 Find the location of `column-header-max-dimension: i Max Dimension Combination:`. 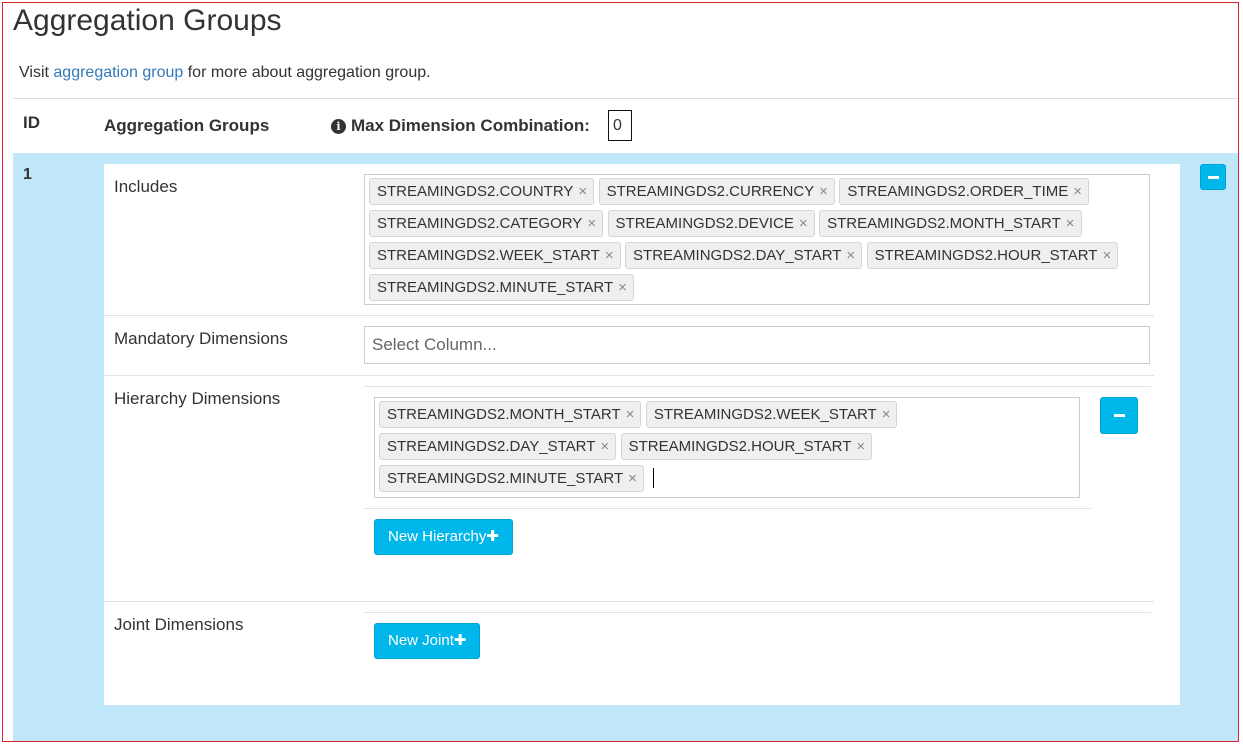

column-header-max-dimension: i Max Dimension Combination: is located at coordinates (460, 126).